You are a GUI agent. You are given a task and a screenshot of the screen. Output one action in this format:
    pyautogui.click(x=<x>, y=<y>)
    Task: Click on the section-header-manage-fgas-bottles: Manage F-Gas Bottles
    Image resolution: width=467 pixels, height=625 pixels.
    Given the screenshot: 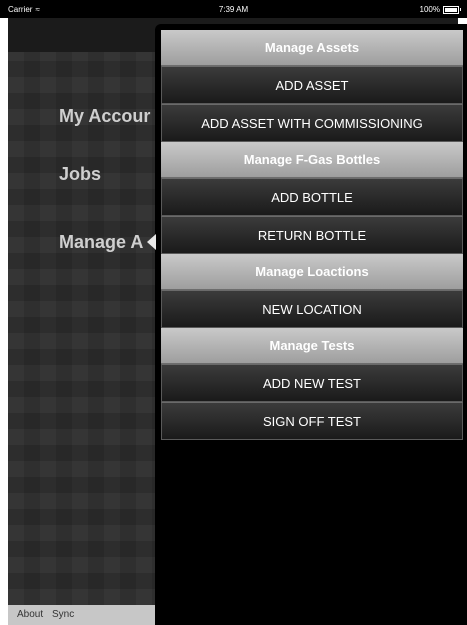 What is the action you would take?
    pyautogui.click(x=312, y=160)
    